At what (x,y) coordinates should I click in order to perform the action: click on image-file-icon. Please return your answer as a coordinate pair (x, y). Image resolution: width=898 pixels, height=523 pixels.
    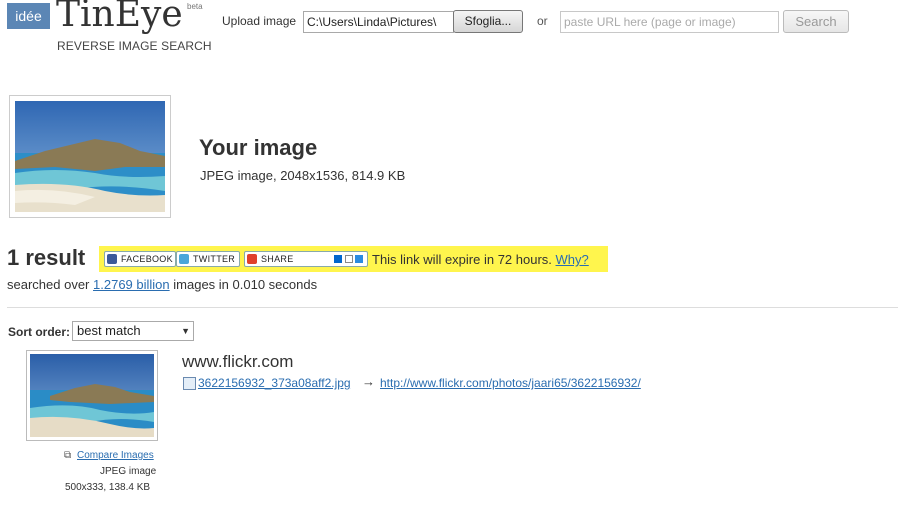
    Looking at the image, I should click on (189, 383).